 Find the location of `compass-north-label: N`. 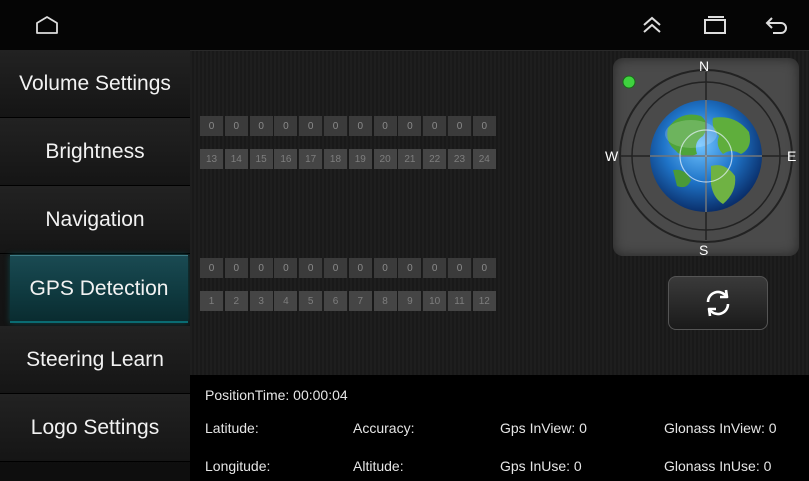

compass-north-label: N is located at coordinates (704, 66).